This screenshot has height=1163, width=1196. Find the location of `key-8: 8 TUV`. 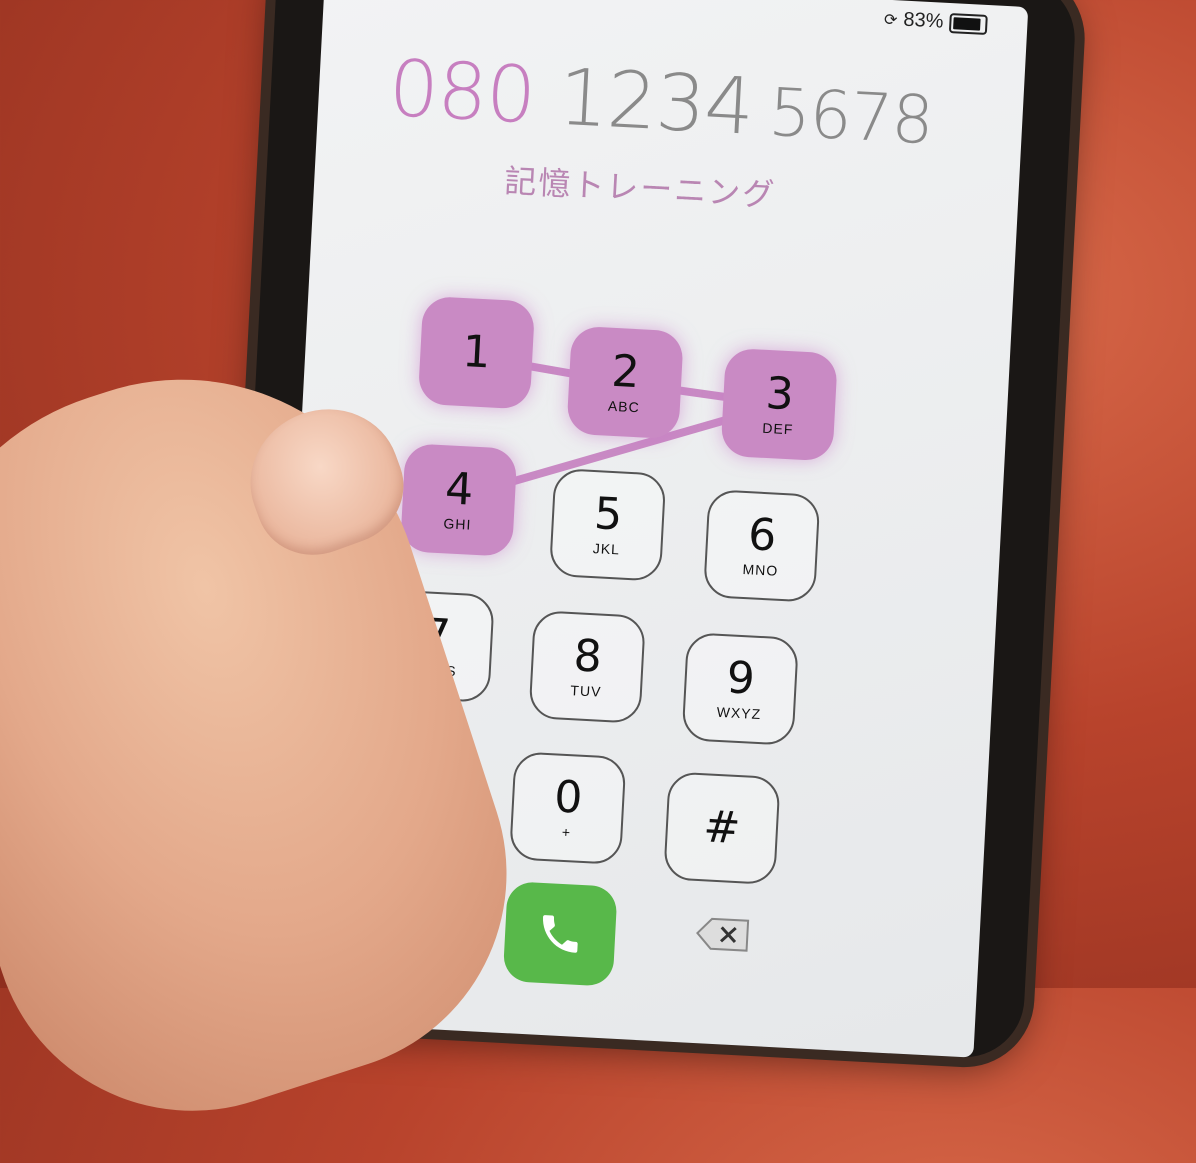

key-8: 8 TUV is located at coordinates (587, 667).